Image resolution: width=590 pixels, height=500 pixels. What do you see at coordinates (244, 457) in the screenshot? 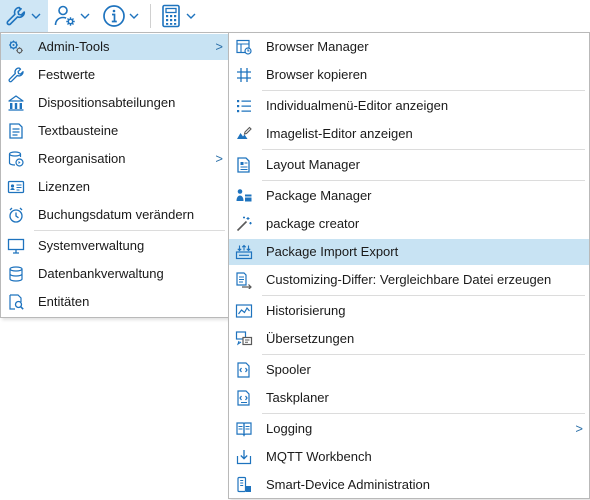
I see `mqtt-icon` at bounding box center [244, 457].